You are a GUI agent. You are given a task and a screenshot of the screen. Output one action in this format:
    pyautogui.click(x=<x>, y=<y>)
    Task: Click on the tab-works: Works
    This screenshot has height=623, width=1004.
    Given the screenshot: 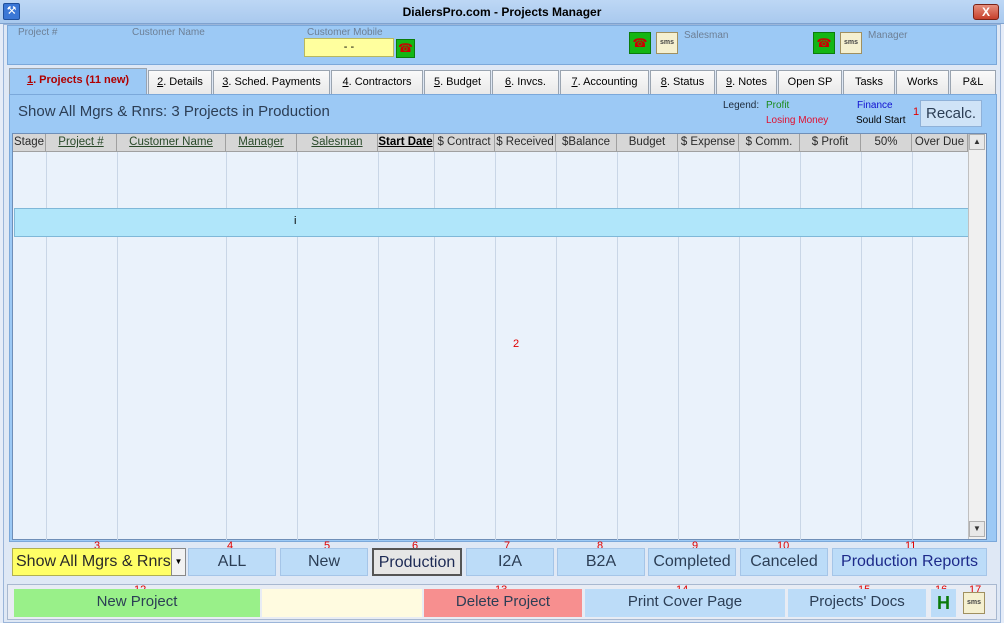 What is the action you would take?
    pyautogui.click(x=922, y=82)
    